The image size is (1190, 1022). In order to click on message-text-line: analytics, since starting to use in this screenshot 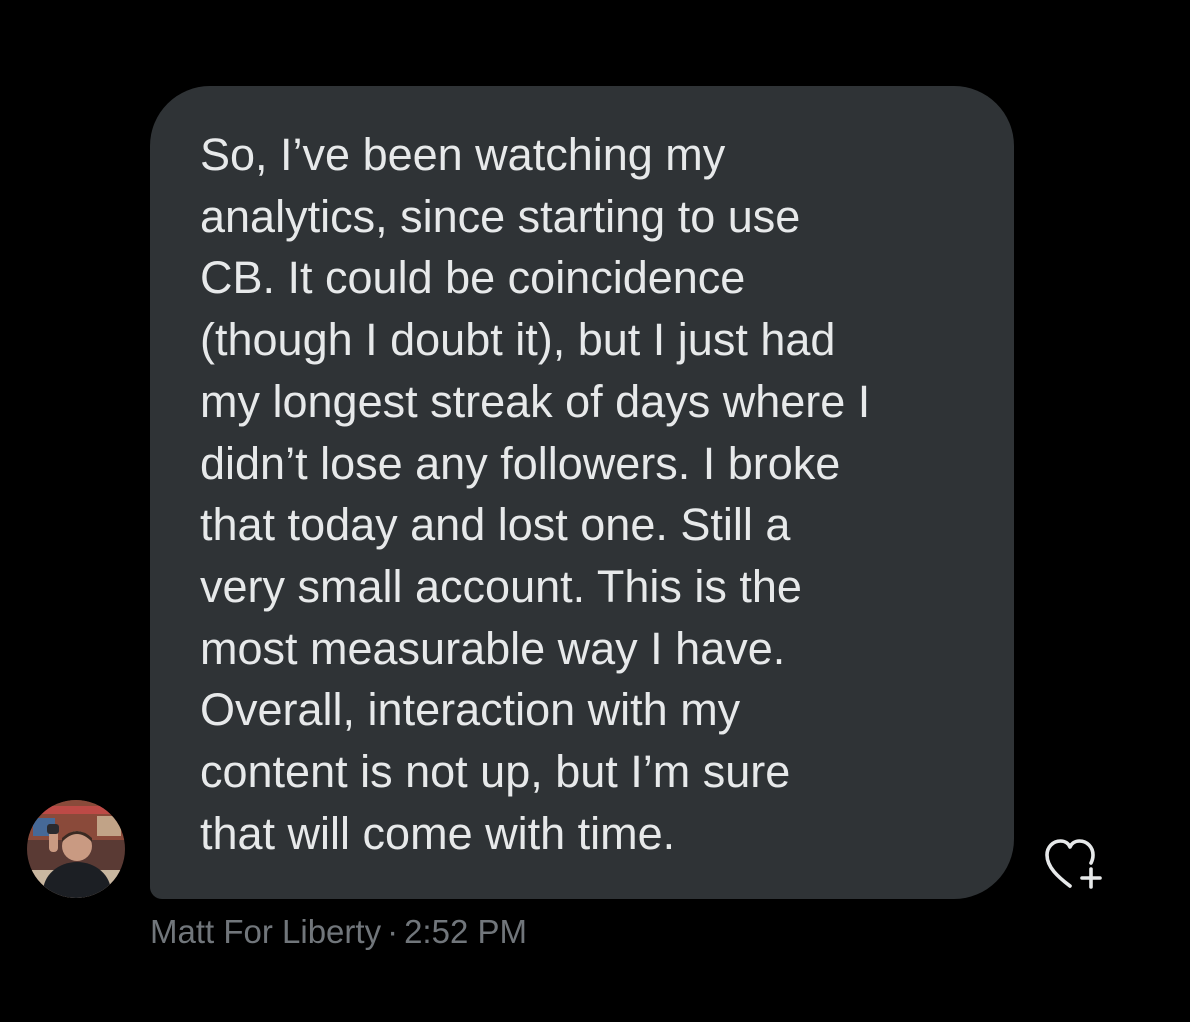, I will do `click(500, 216)`.